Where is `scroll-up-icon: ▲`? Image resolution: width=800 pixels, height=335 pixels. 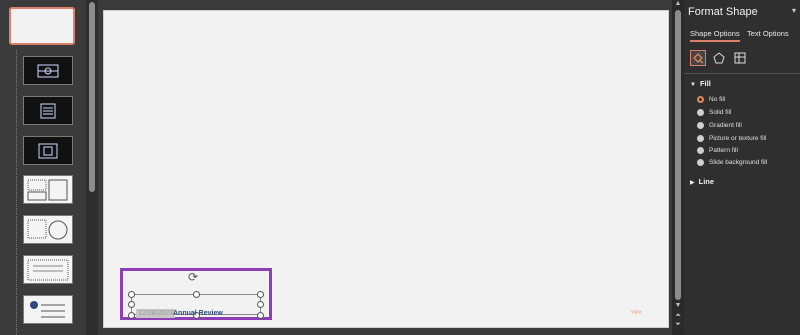 scroll-up-icon: ▲ is located at coordinates (678, 4).